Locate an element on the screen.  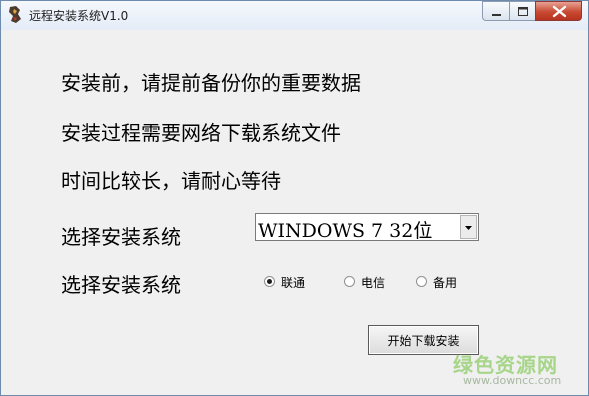
maximize-button is located at coordinates (522, 11).